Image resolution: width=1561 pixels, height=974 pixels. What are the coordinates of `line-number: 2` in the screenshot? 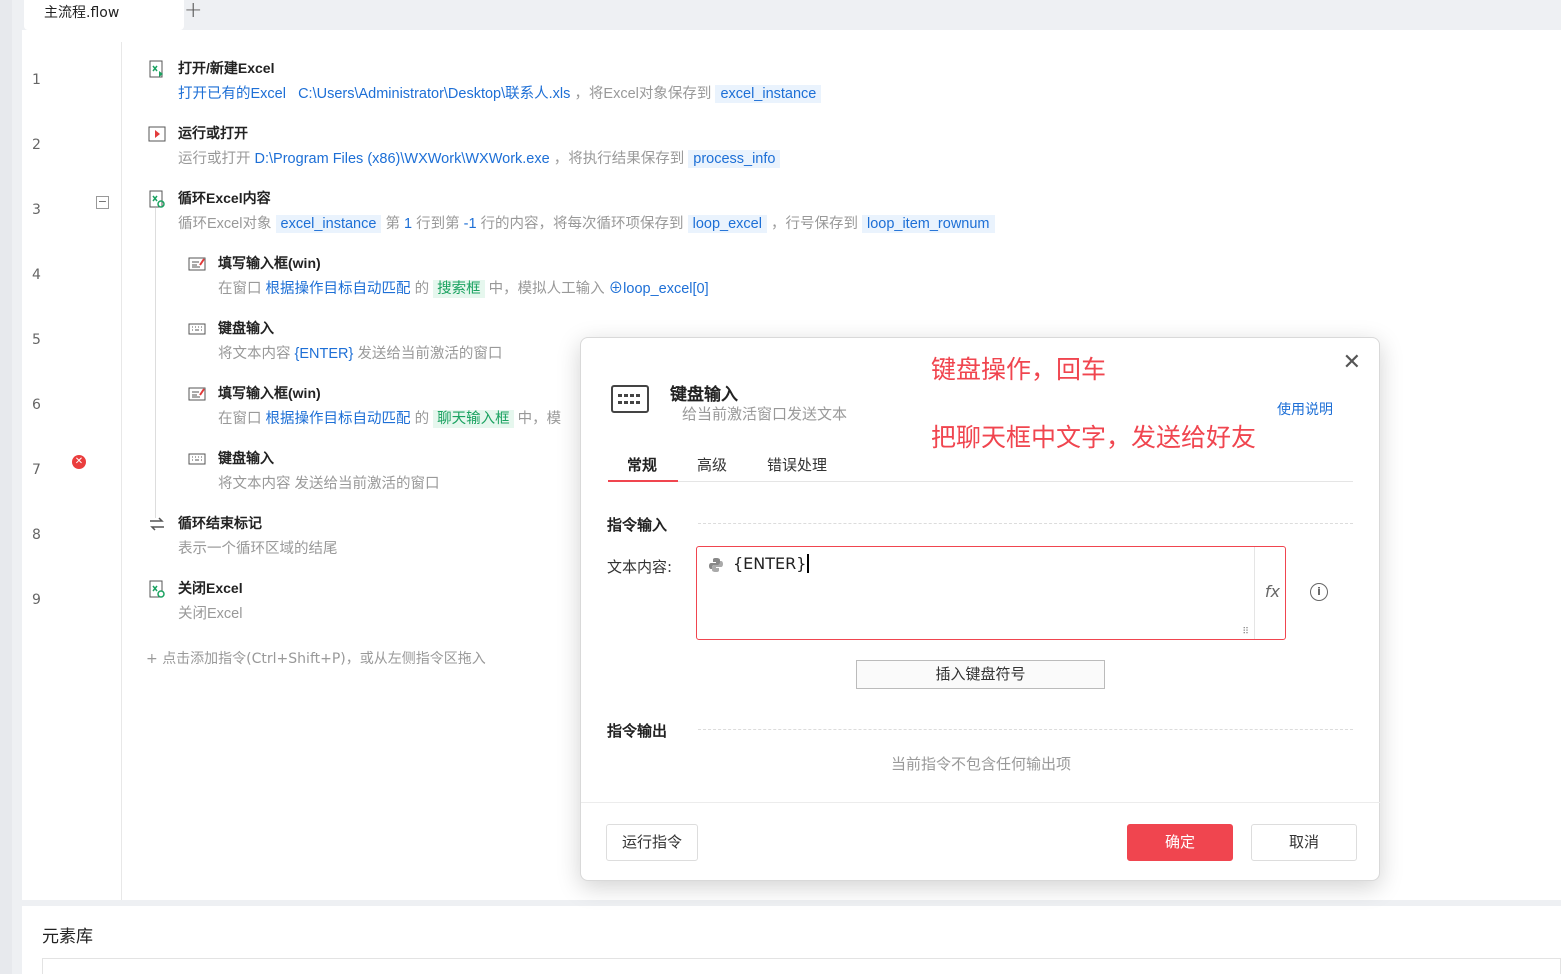 It's located at (36, 145).